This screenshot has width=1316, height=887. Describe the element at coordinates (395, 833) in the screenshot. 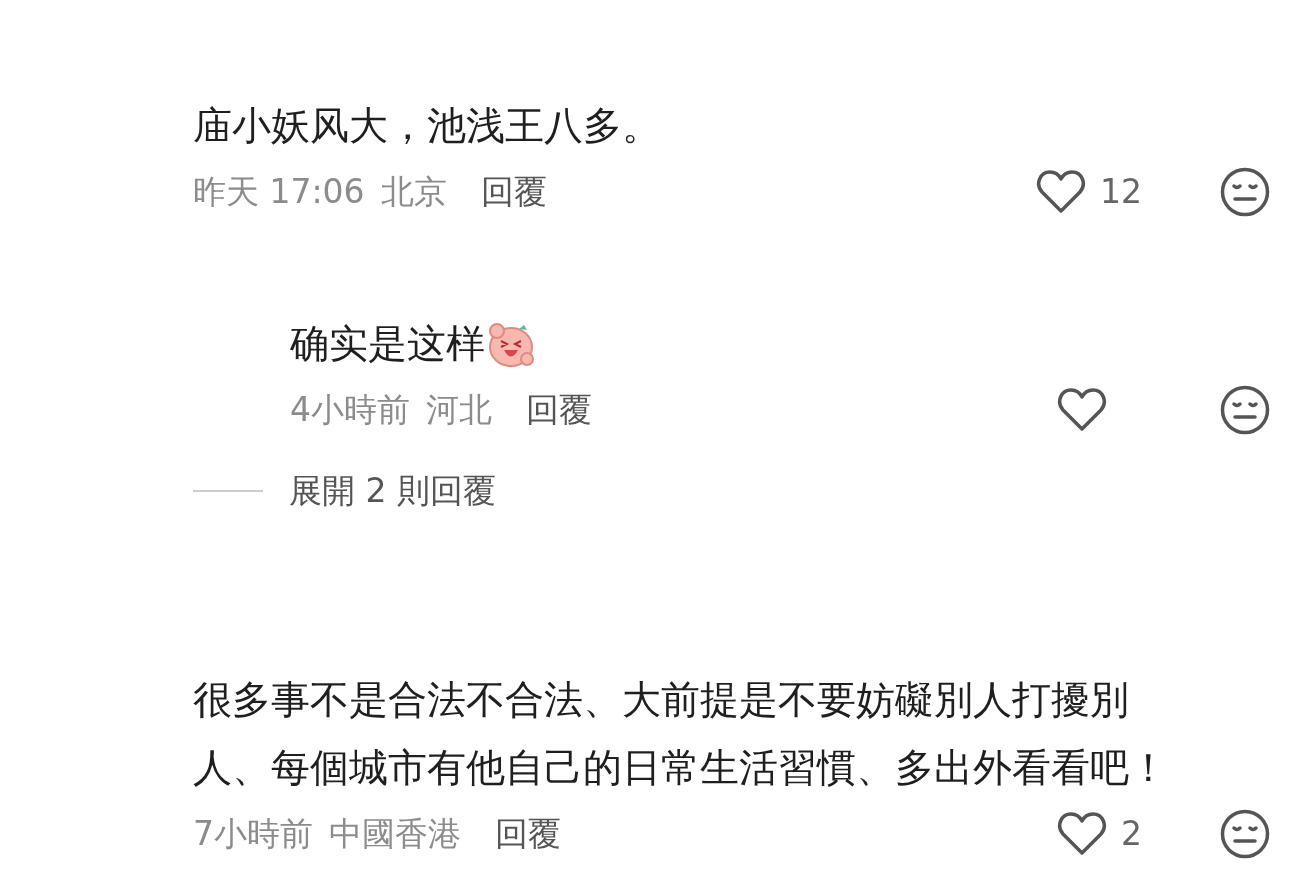

I see `comment-location: 中國香港` at that location.